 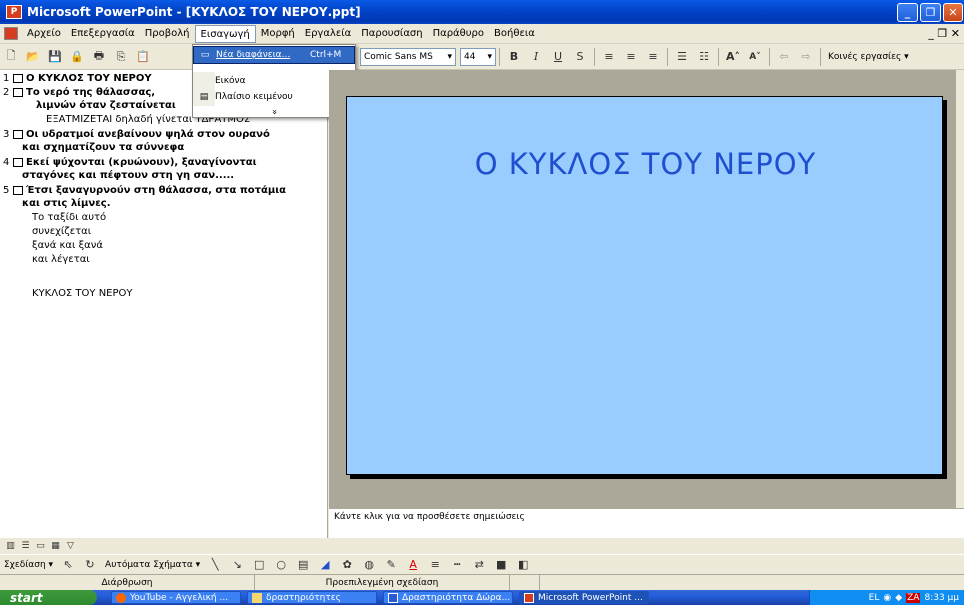 I want to click on arrow-style-icon: ⇄, so click(x=479, y=565).